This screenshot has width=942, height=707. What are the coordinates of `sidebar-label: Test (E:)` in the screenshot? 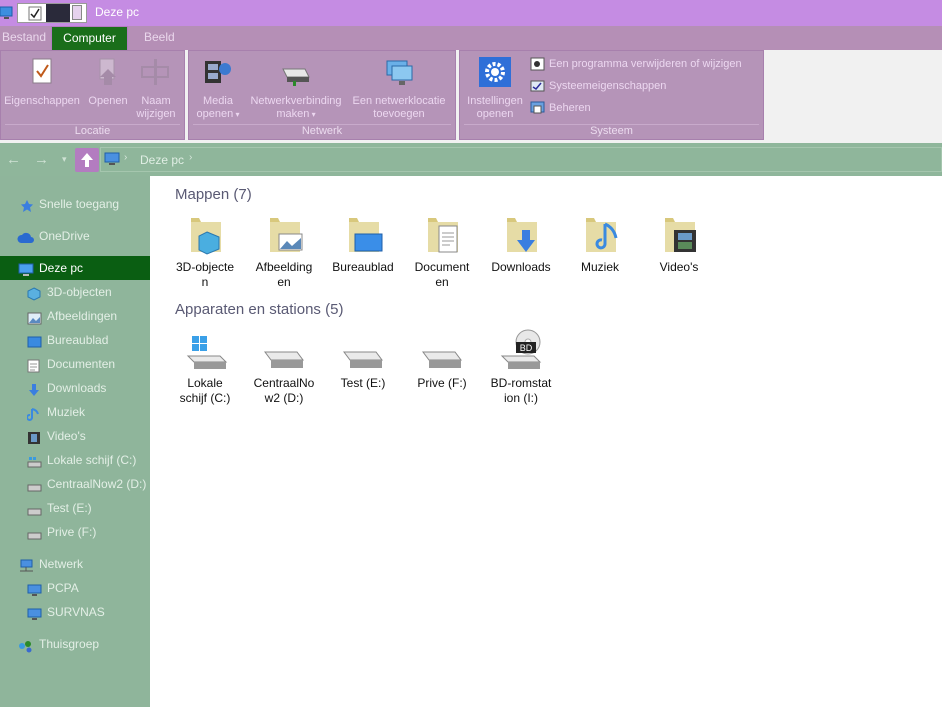 It's located at (69, 508).